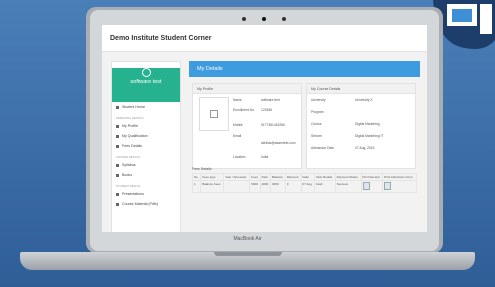 The height and width of the screenshot is (287, 495). What do you see at coordinates (237, 177) in the screenshot?
I see `column-header: Year / Semester` at bounding box center [237, 177].